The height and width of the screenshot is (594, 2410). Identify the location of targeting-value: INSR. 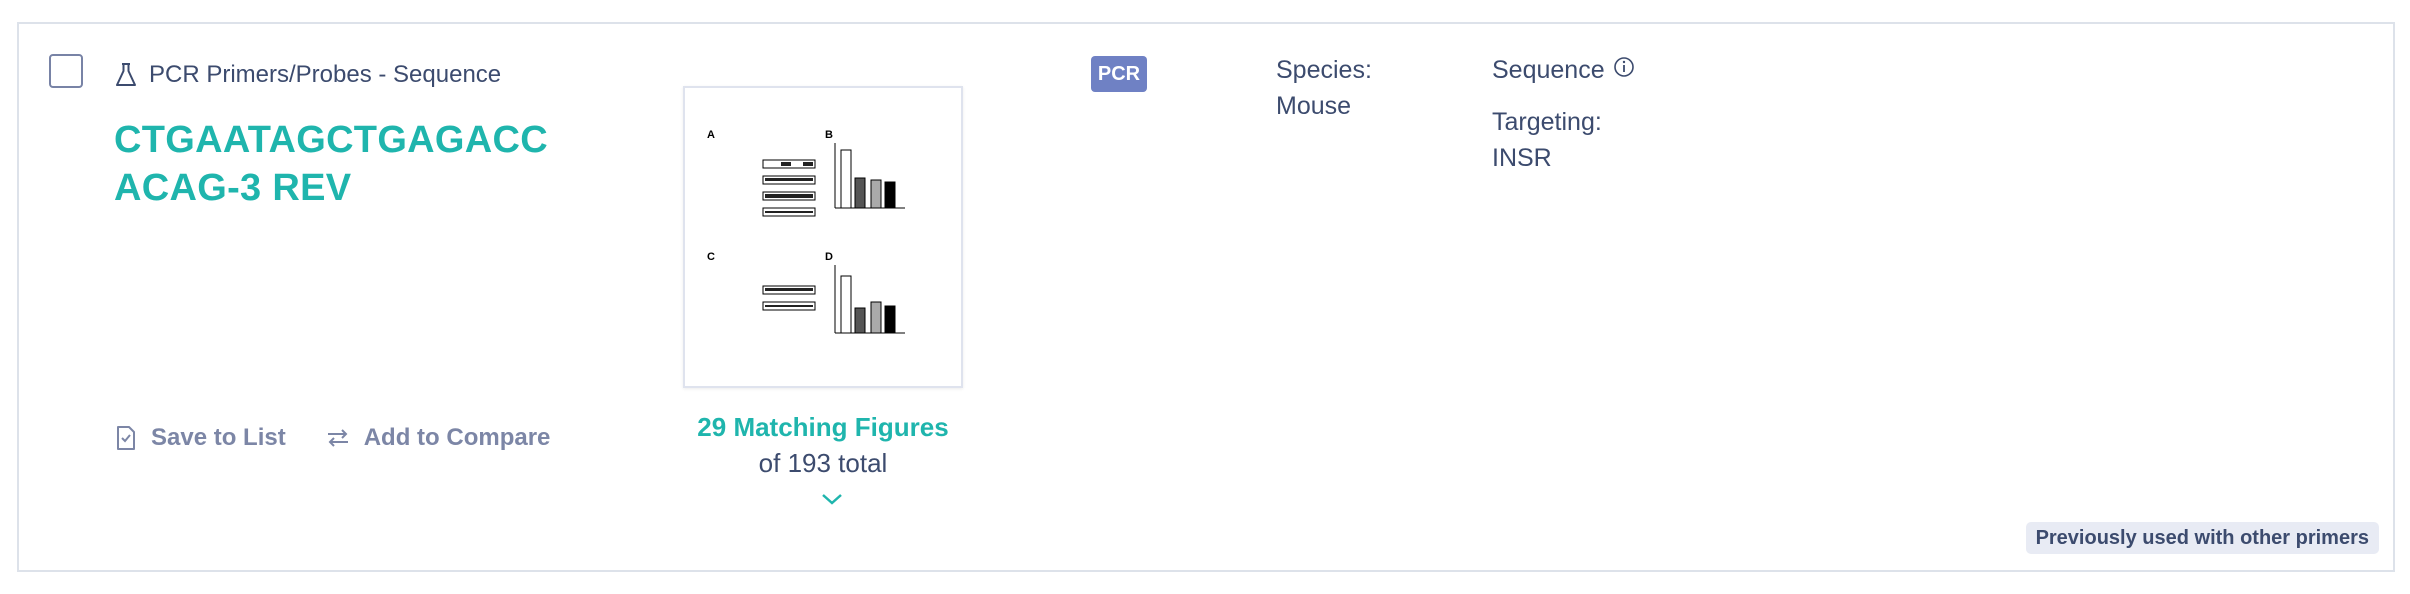
(1522, 158).